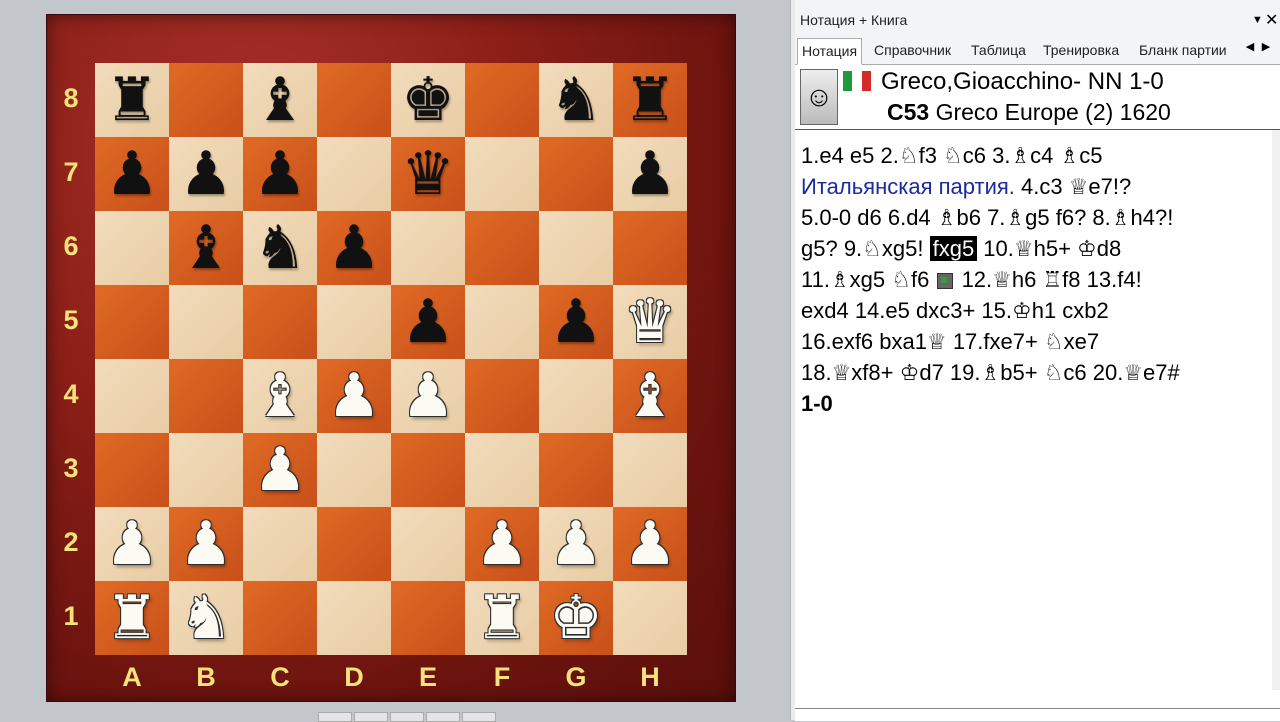 The width and height of the screenshot is (1280, 722). I want to click on square-h6, so click(650, 248).